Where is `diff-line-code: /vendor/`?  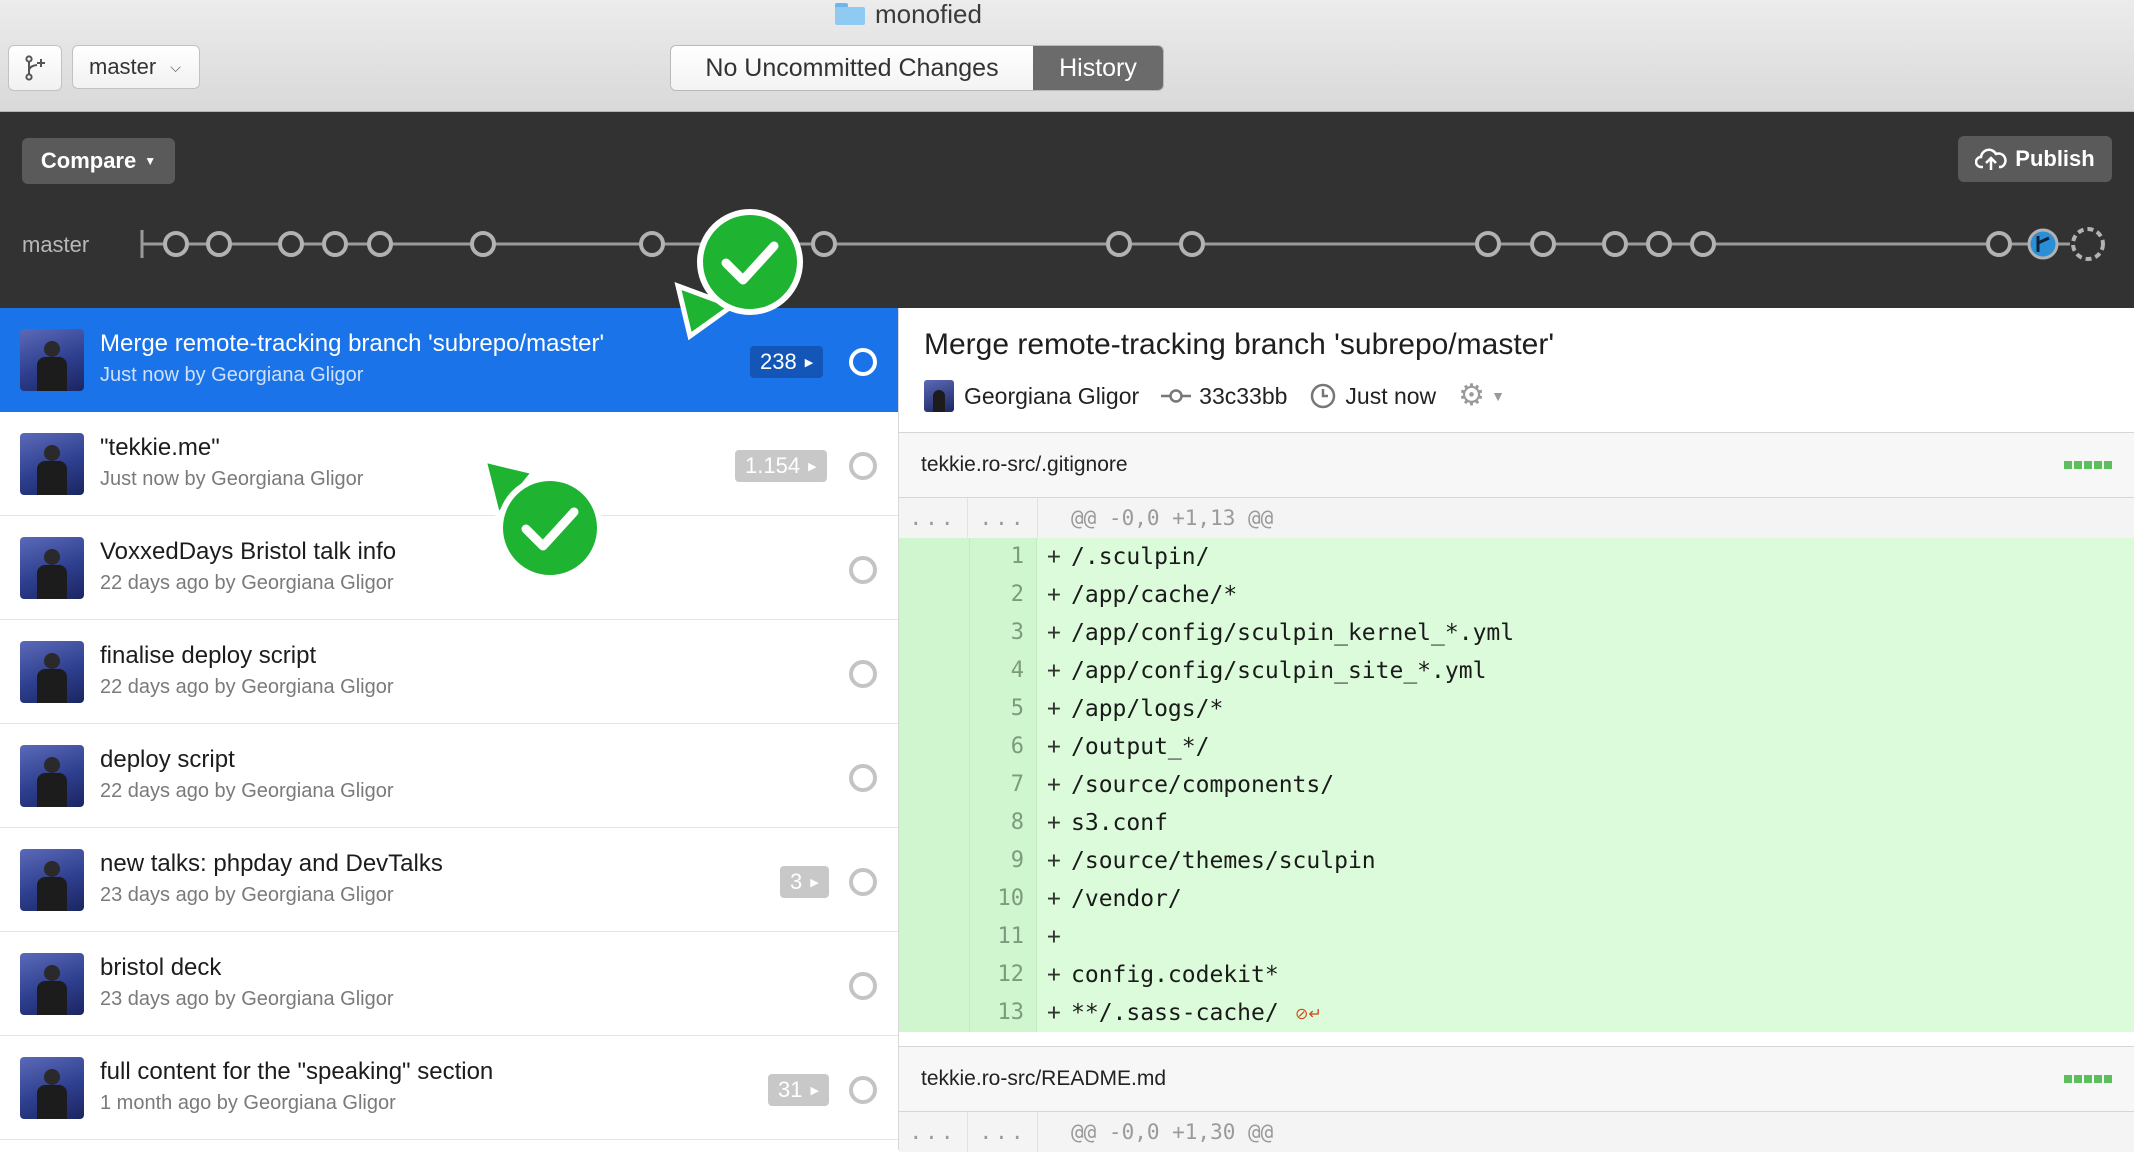
diff-line-code: /vendor/ is located at coordinates (1126, 899).